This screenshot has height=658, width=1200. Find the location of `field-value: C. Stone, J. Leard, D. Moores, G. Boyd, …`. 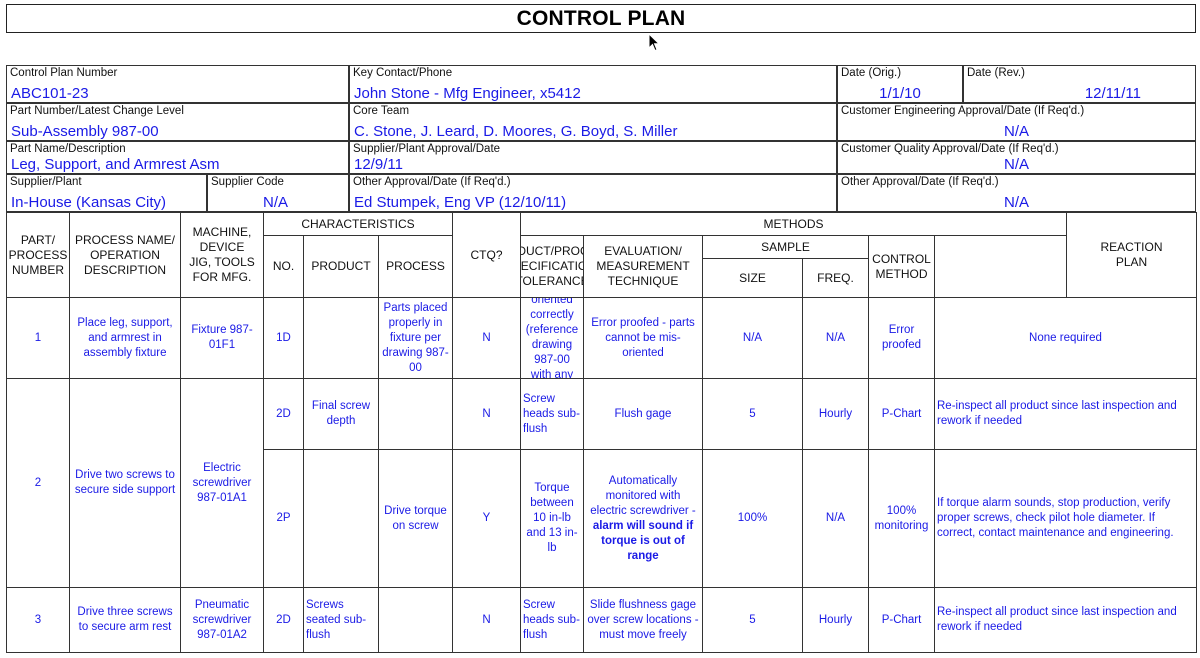

field-value: C. Stone, J. Leard, D. Moores, G. Boyd, … is located at coordinates (515, 131).